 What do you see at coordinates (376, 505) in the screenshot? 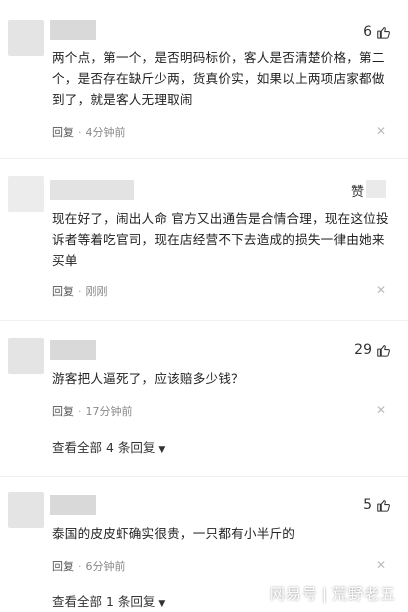
I see `like-button: 5` at bounding box center [376, 505].